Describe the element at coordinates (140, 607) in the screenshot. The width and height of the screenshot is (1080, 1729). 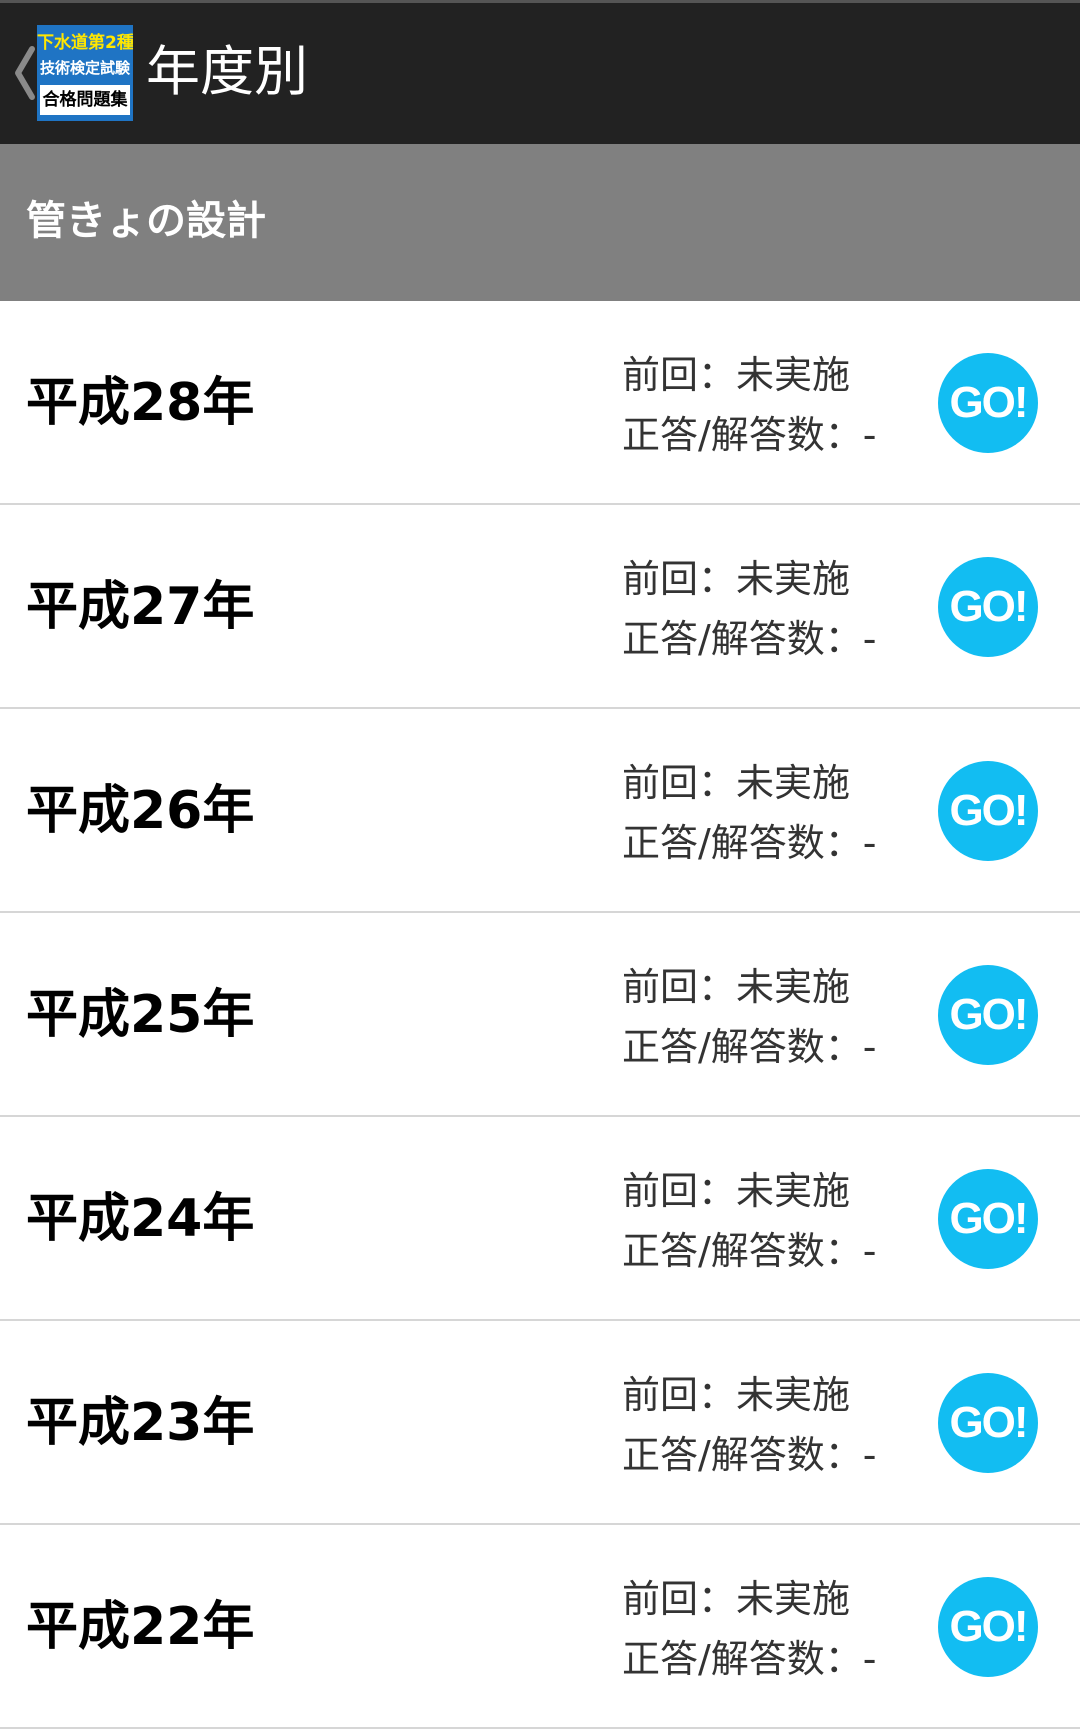
I see `year-label: 平成27年` at that location.